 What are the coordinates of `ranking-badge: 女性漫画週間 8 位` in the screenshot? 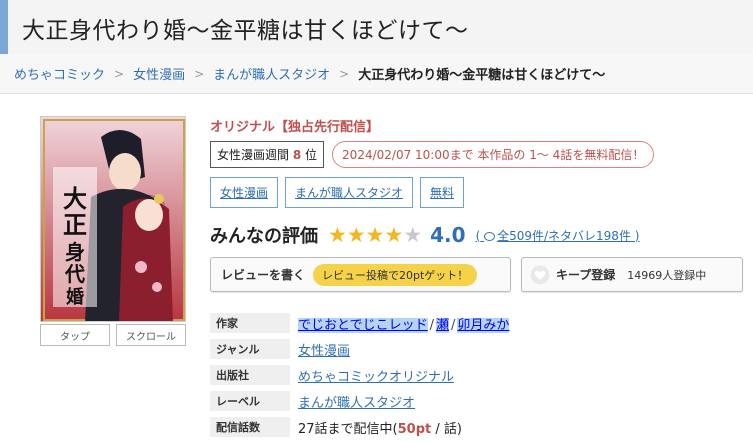 It's located at (267, 154).